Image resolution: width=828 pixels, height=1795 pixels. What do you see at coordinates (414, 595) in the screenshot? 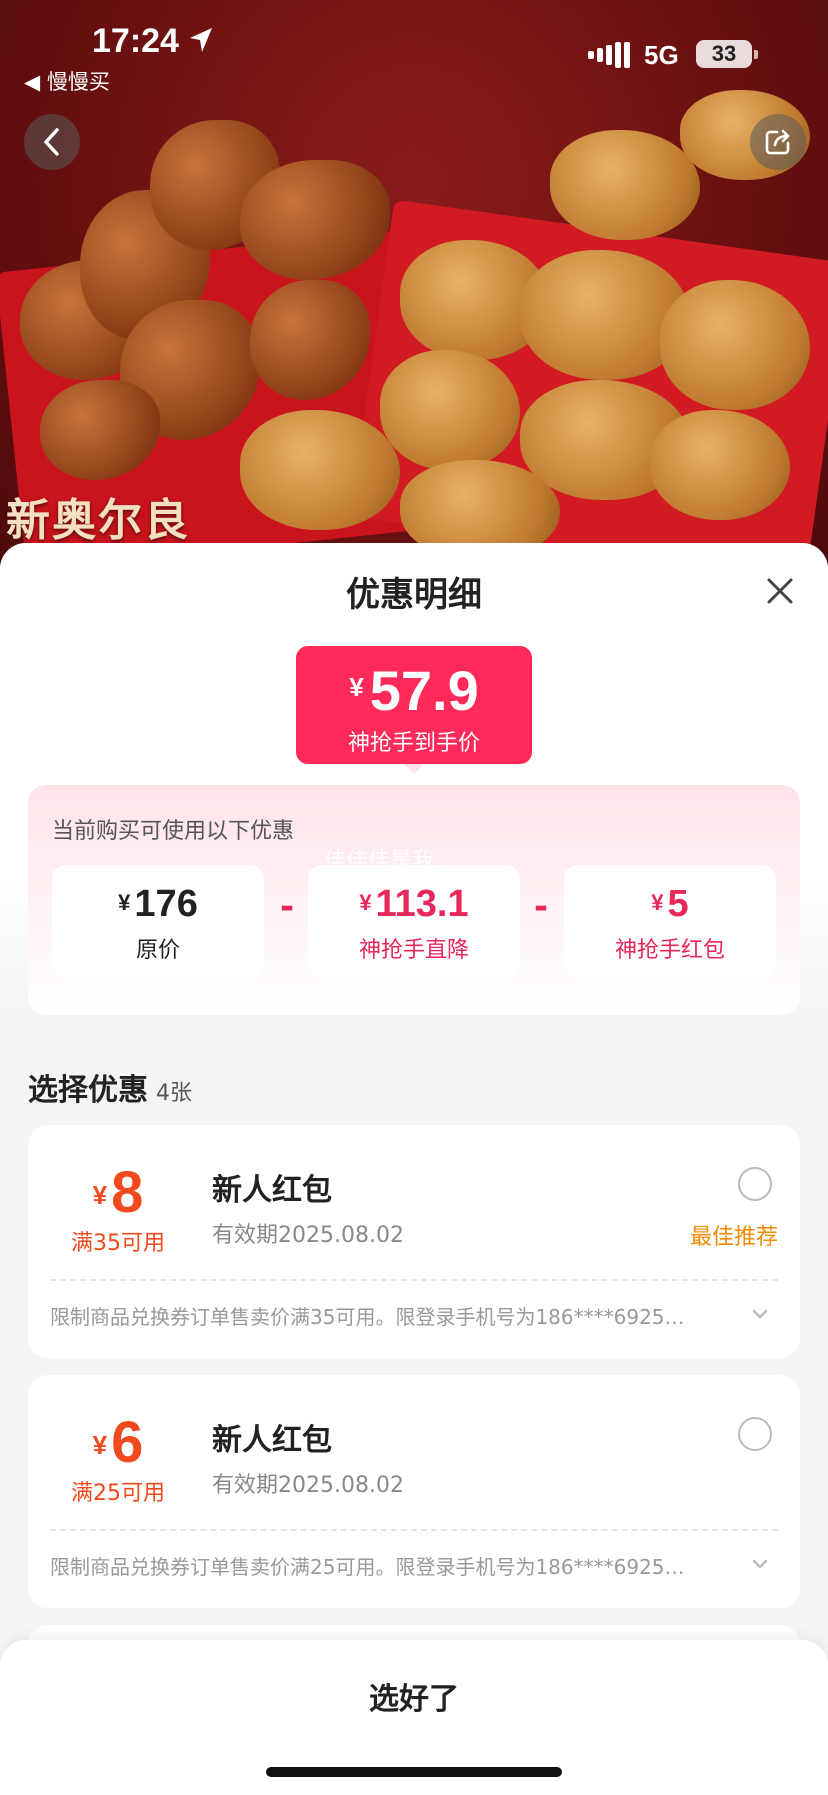
I see `sheet-title: 优惠明细` at bounding box center [414, 595].